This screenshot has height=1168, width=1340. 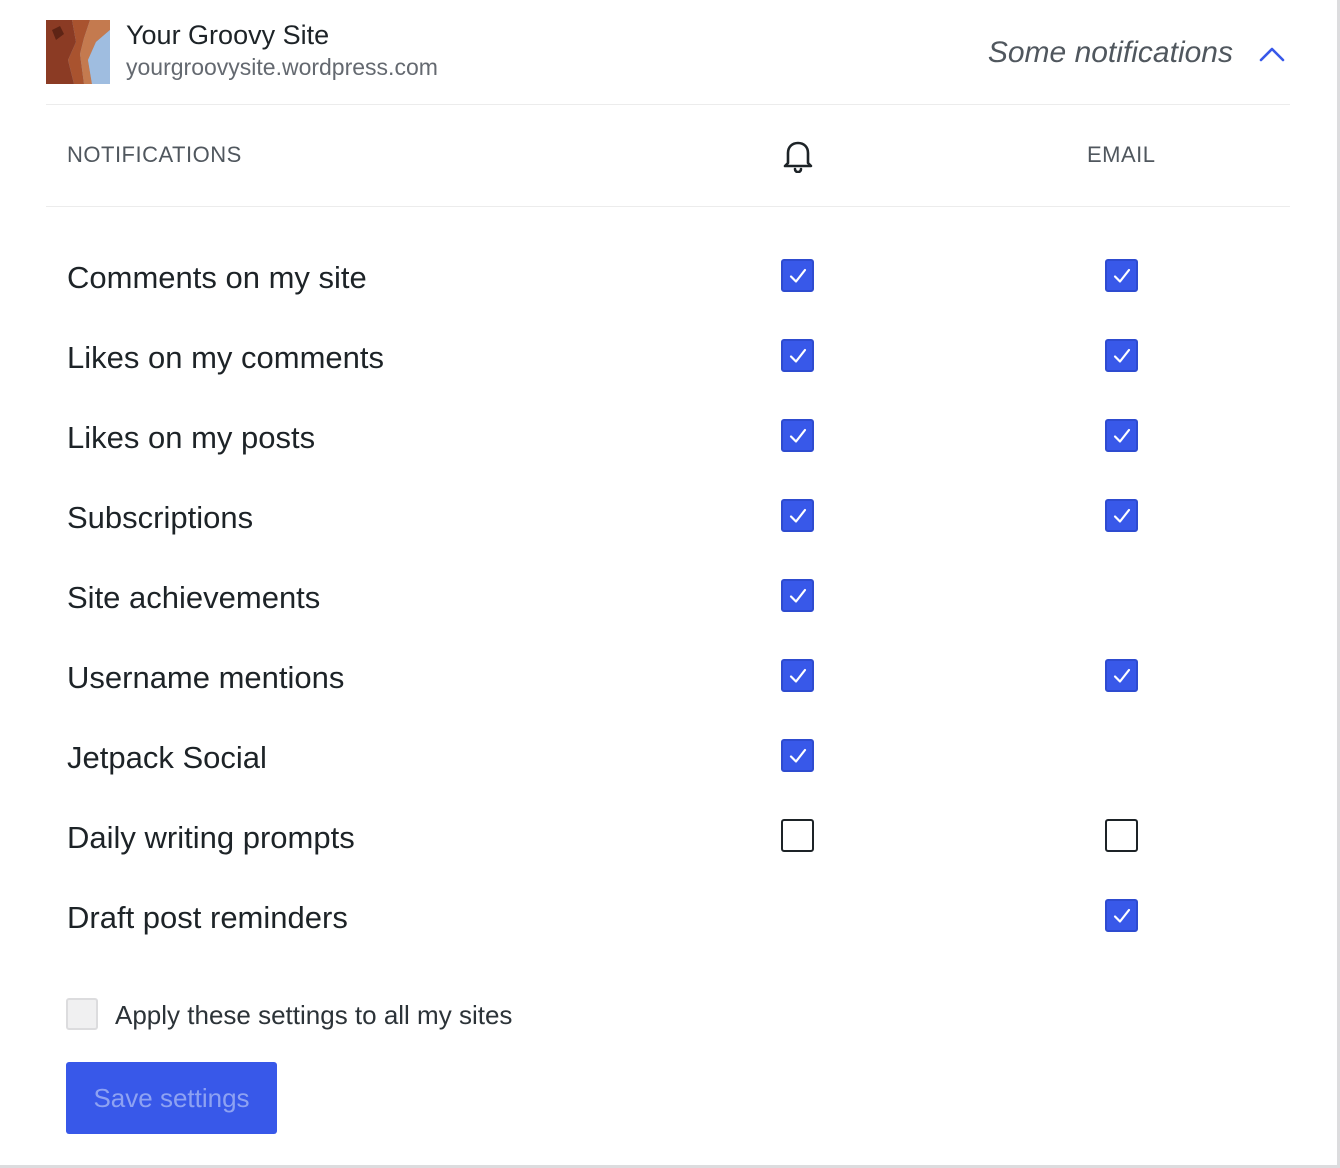 I want to click on notification-row: Likes on my posts, so click(x=670, y=440).